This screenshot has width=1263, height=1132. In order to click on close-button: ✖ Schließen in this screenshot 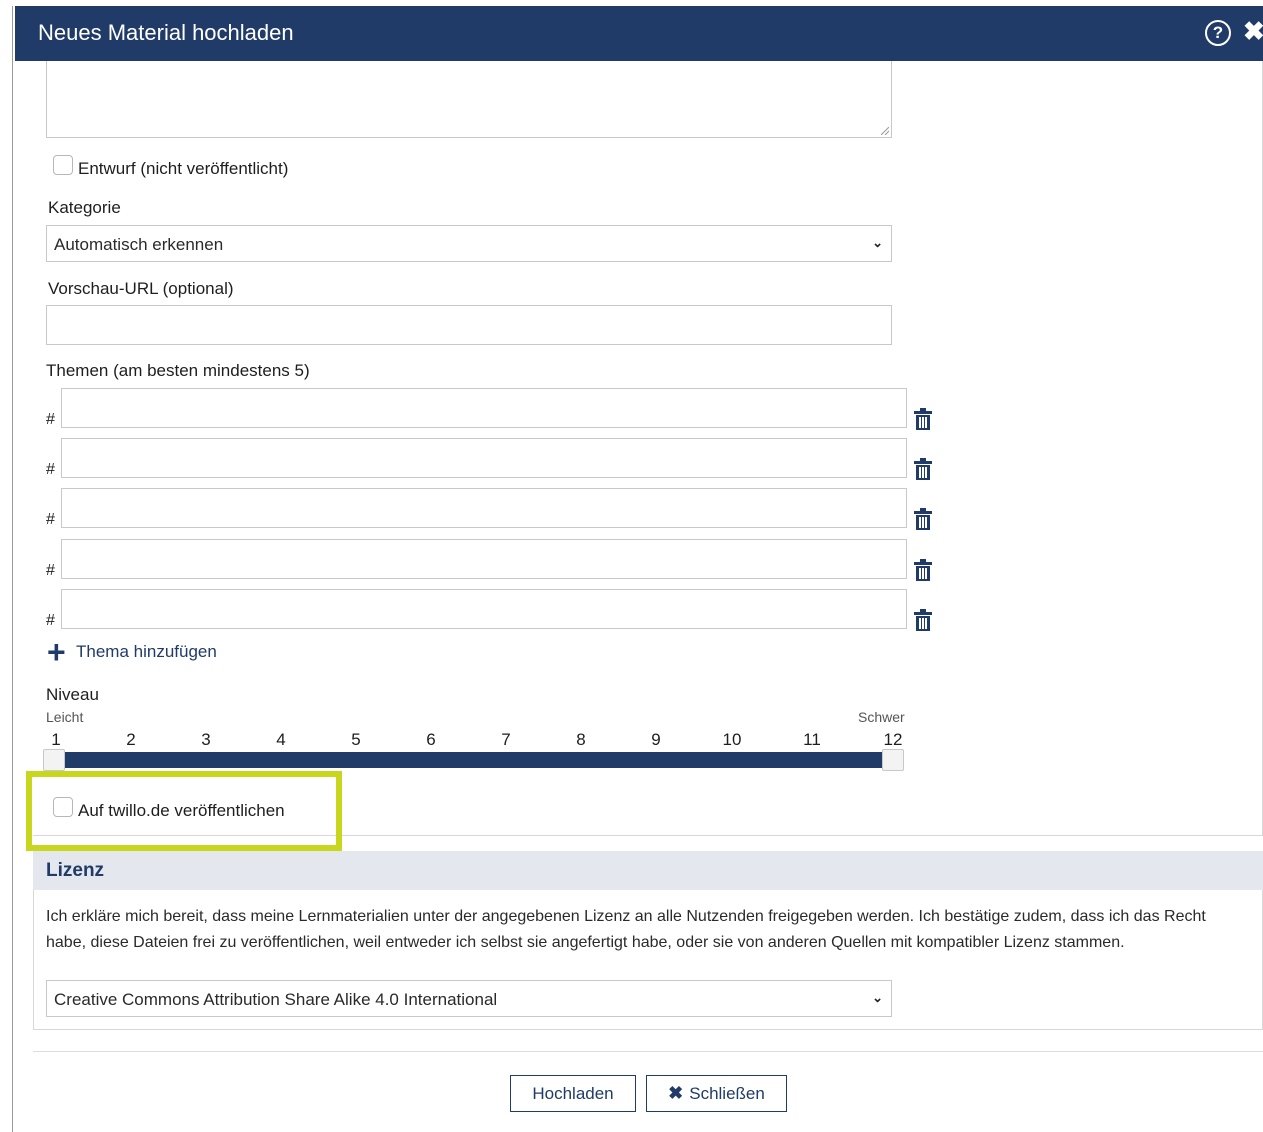, I will do `click(716, 1093)`.